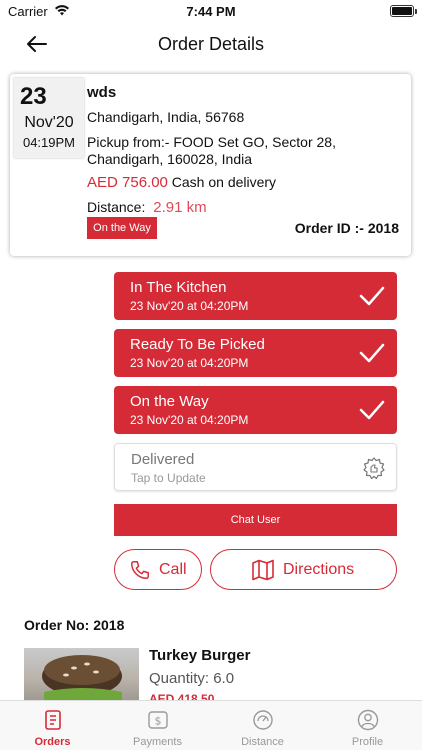  What do you see at coordinates (178, 287) in the screenshot?
I see `step-label: In The Kitchen` at bounding box center [178, 287].